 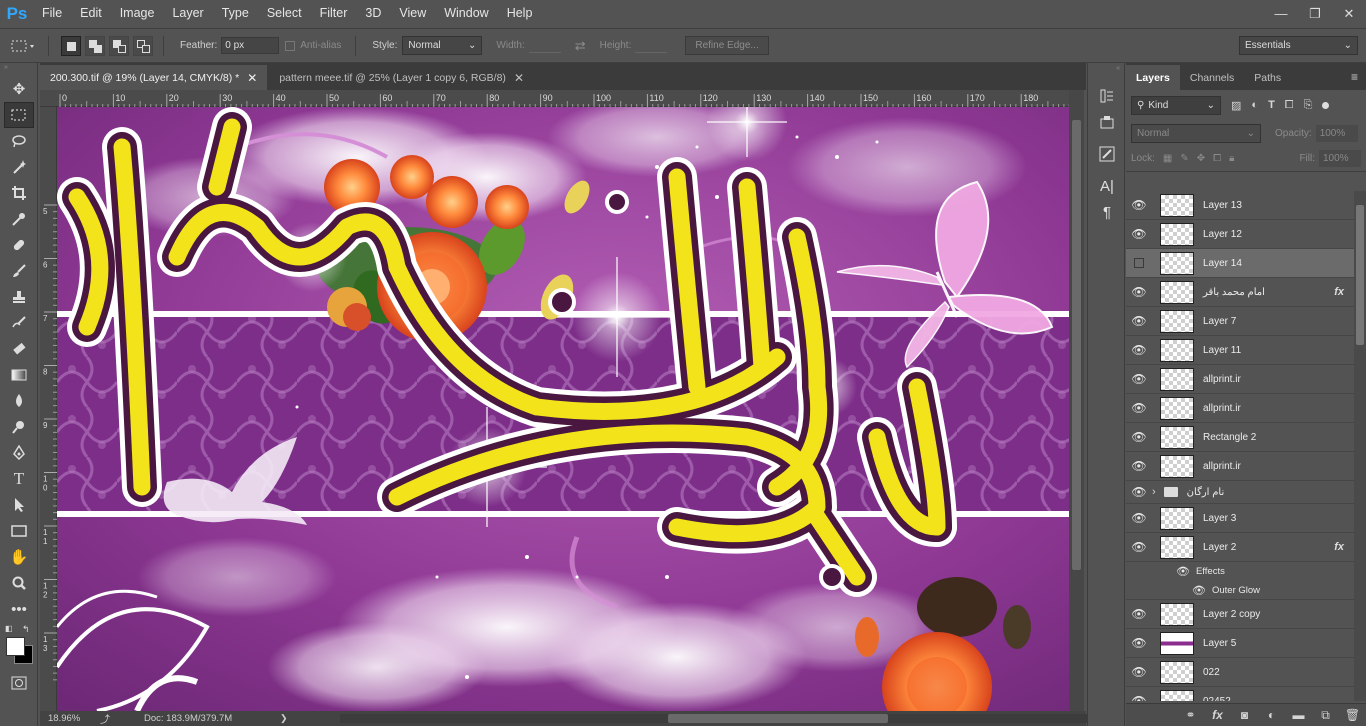 What do you see at coordinates (19, 115) in the screenshot?
I see `rectangular-marquee-tool-icon` at bounding box center [19, 115].